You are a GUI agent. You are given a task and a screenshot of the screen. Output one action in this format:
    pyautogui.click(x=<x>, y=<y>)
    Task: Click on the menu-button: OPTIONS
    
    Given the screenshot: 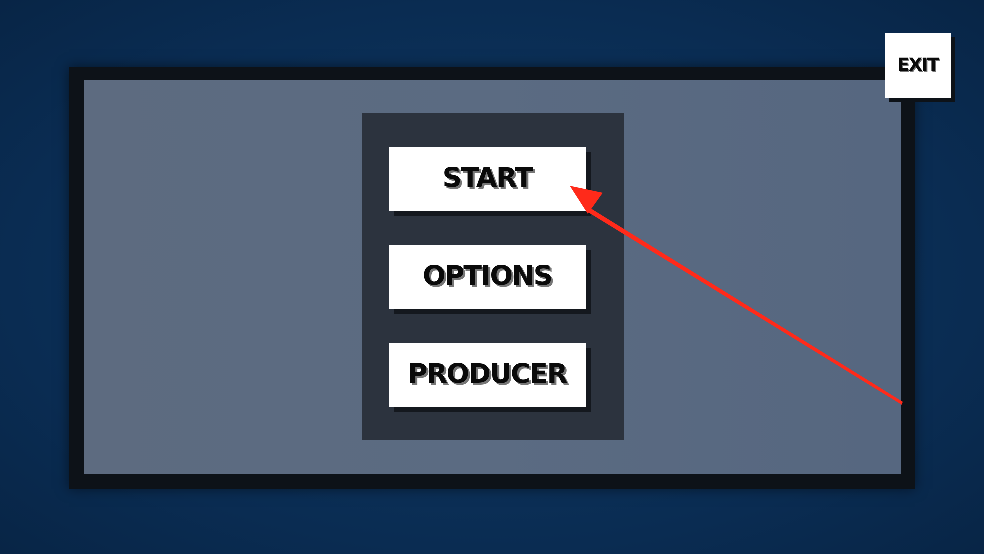 What is the action you would take?
    pyautogui.click(x=487, y=277)
    